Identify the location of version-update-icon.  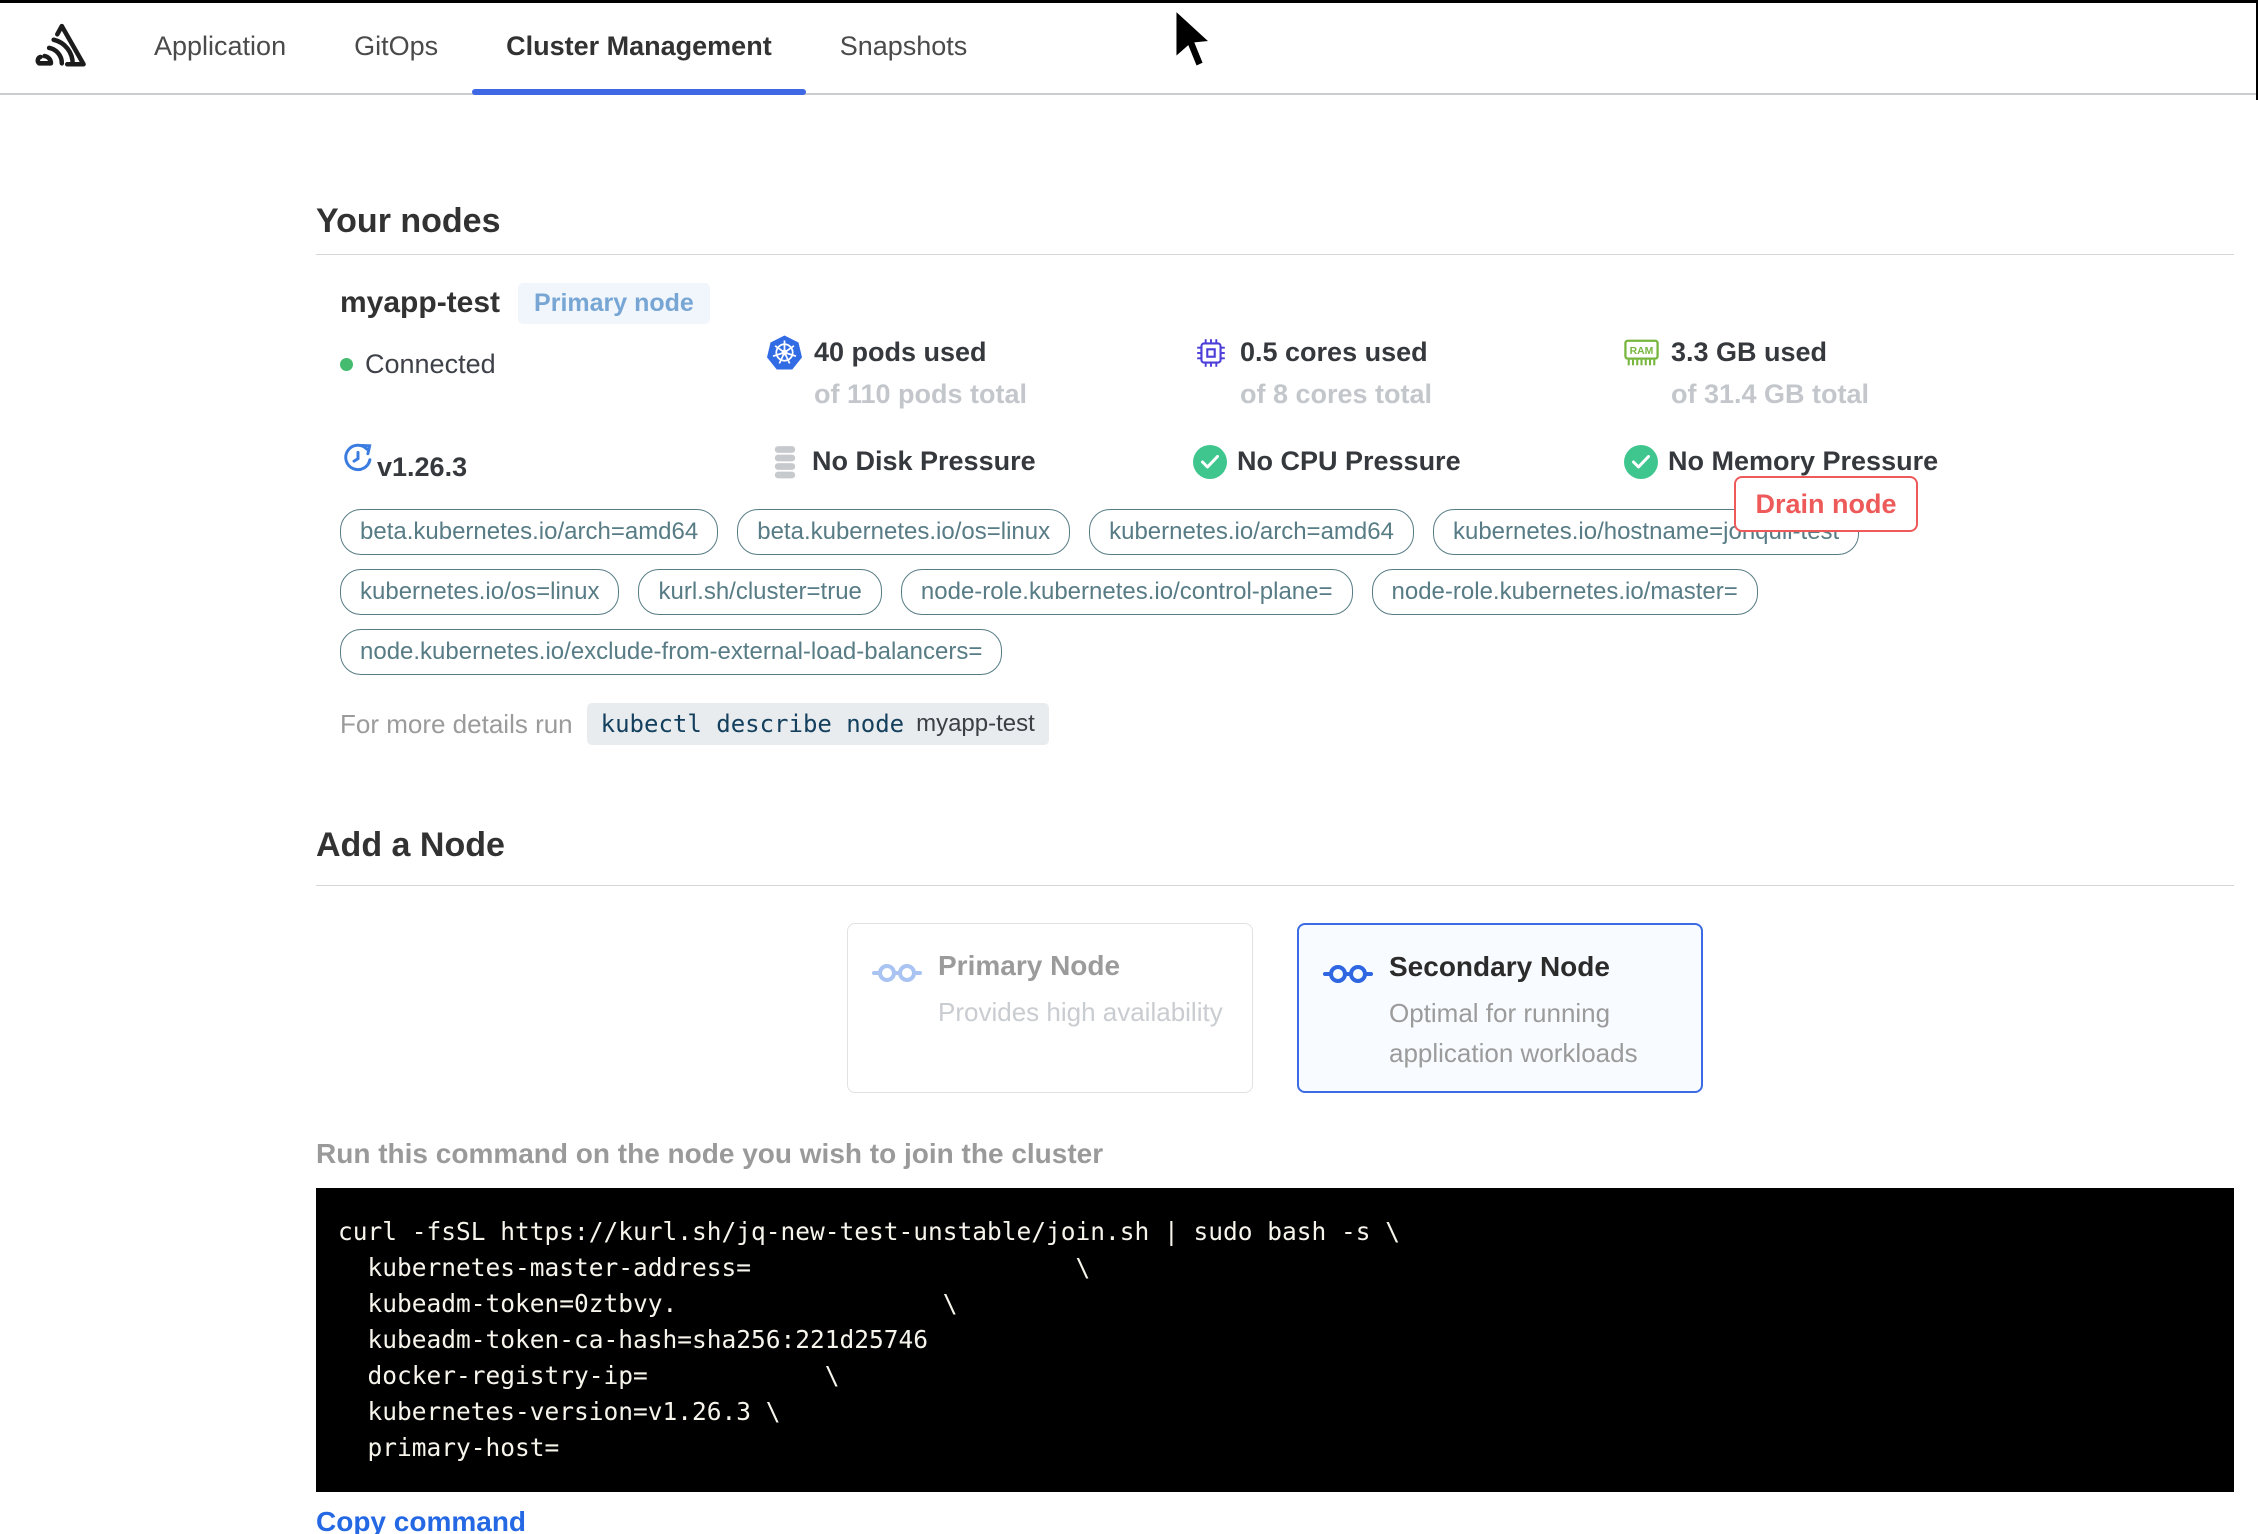
(357, 457).